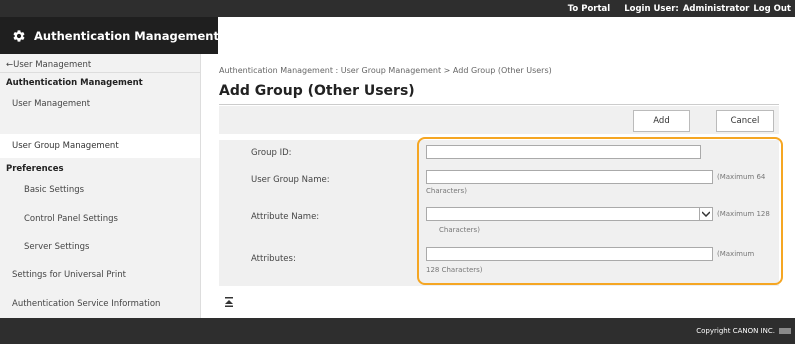  What do you see at coordinates (705, 214) in the screenshot?
I see `chevron-down-icon` at bounding box center [705, 214].